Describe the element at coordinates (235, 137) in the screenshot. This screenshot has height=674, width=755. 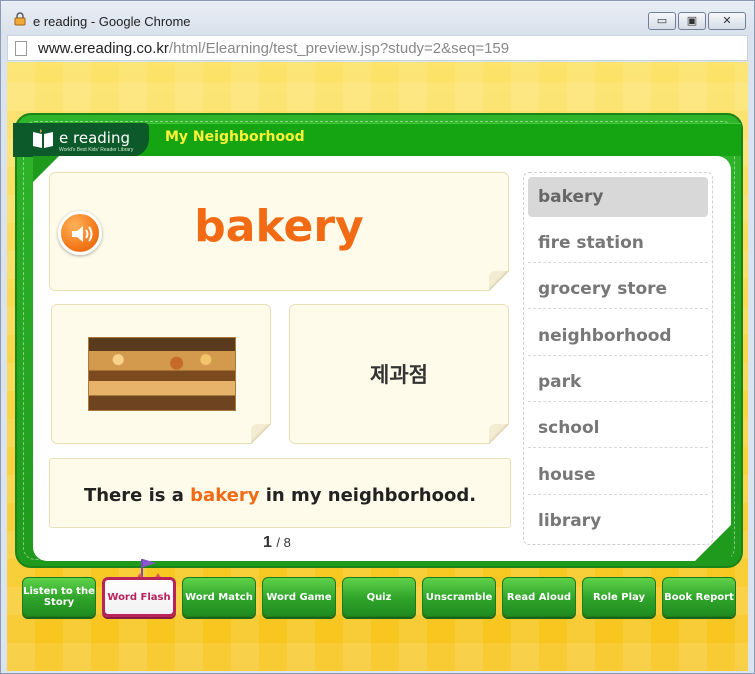
I see `lesson-title: My Neighborhood` at that location.